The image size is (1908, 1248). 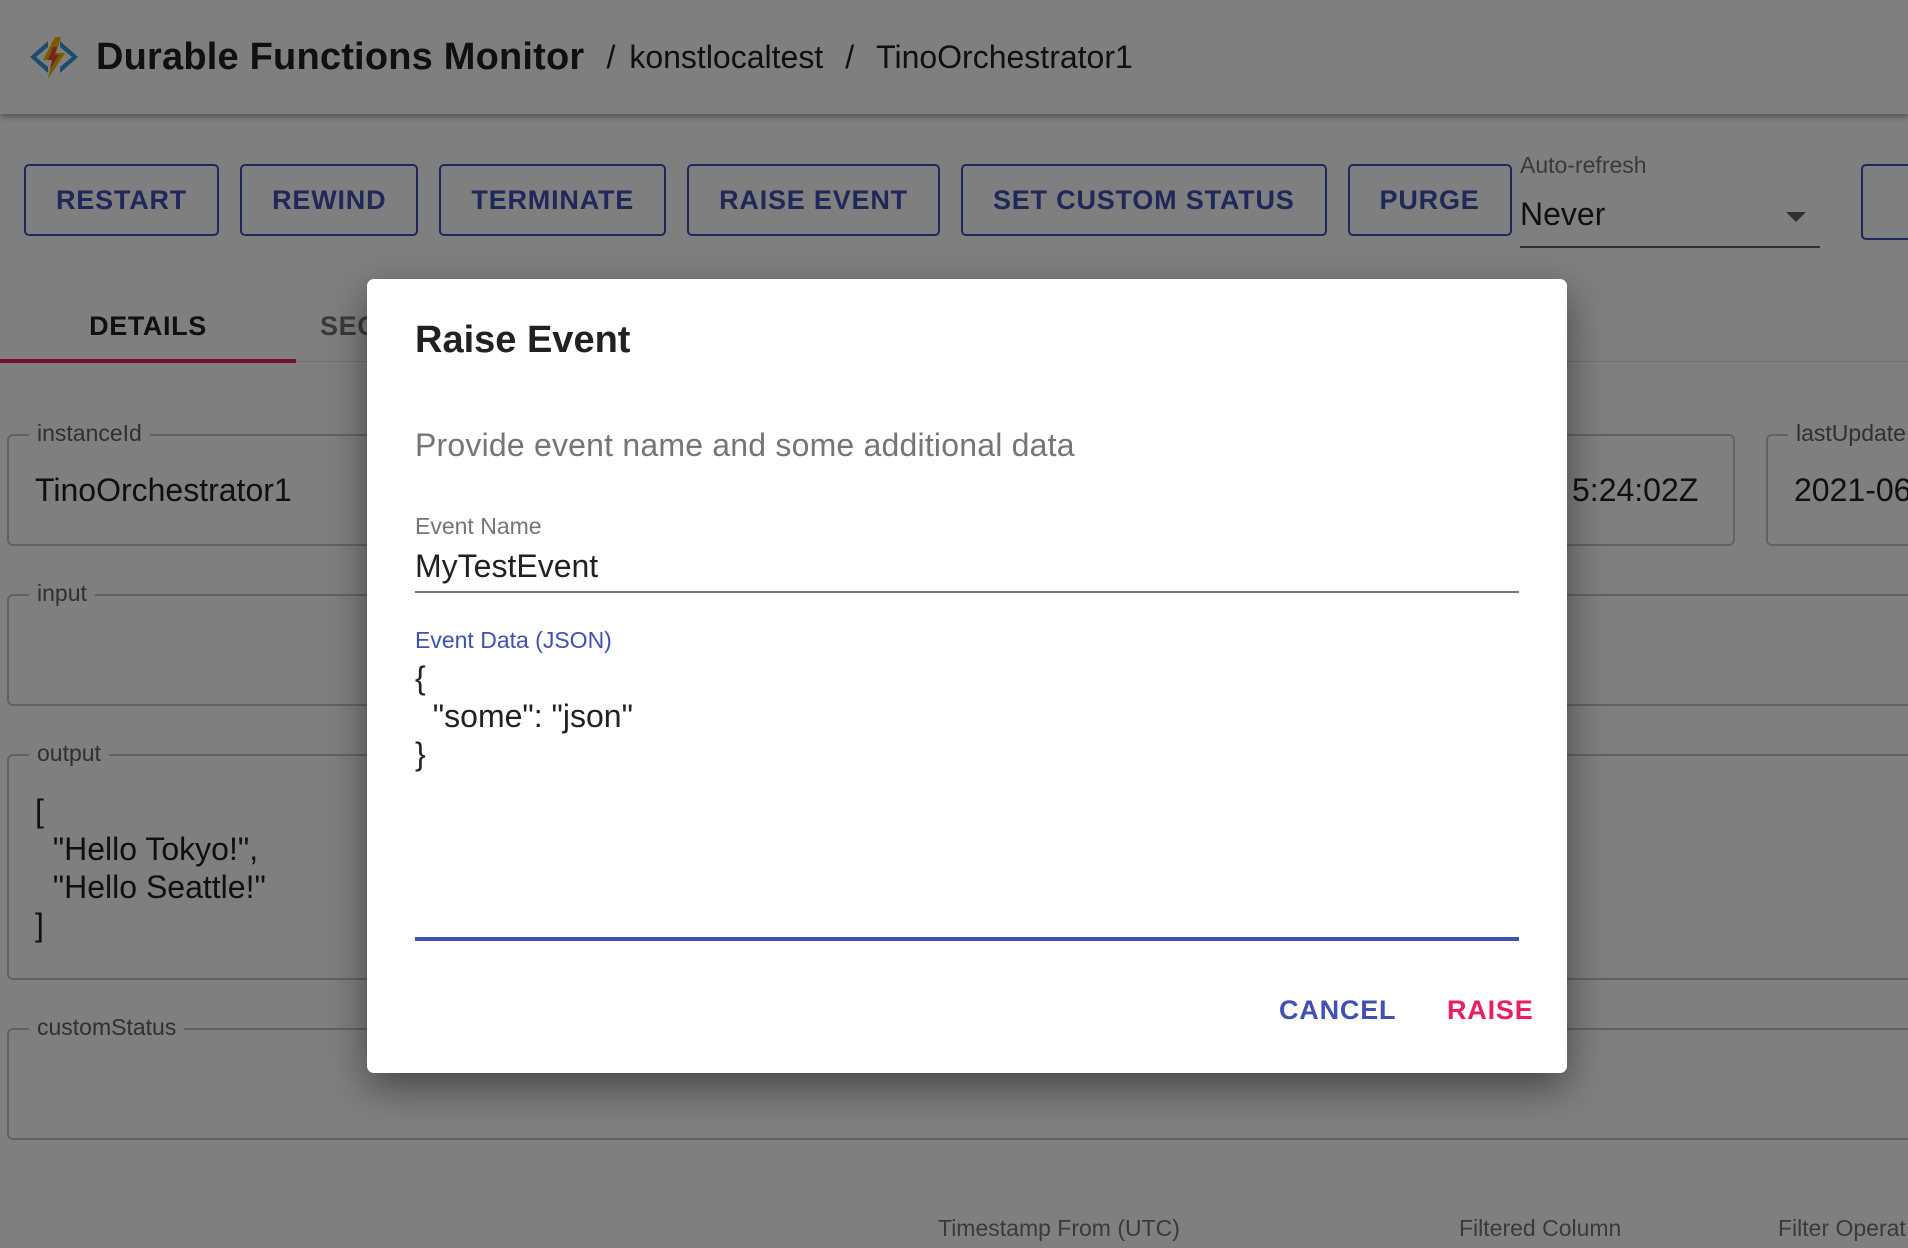 I want to click on raise-button: RAISE, so click(x=1490, y=1010).